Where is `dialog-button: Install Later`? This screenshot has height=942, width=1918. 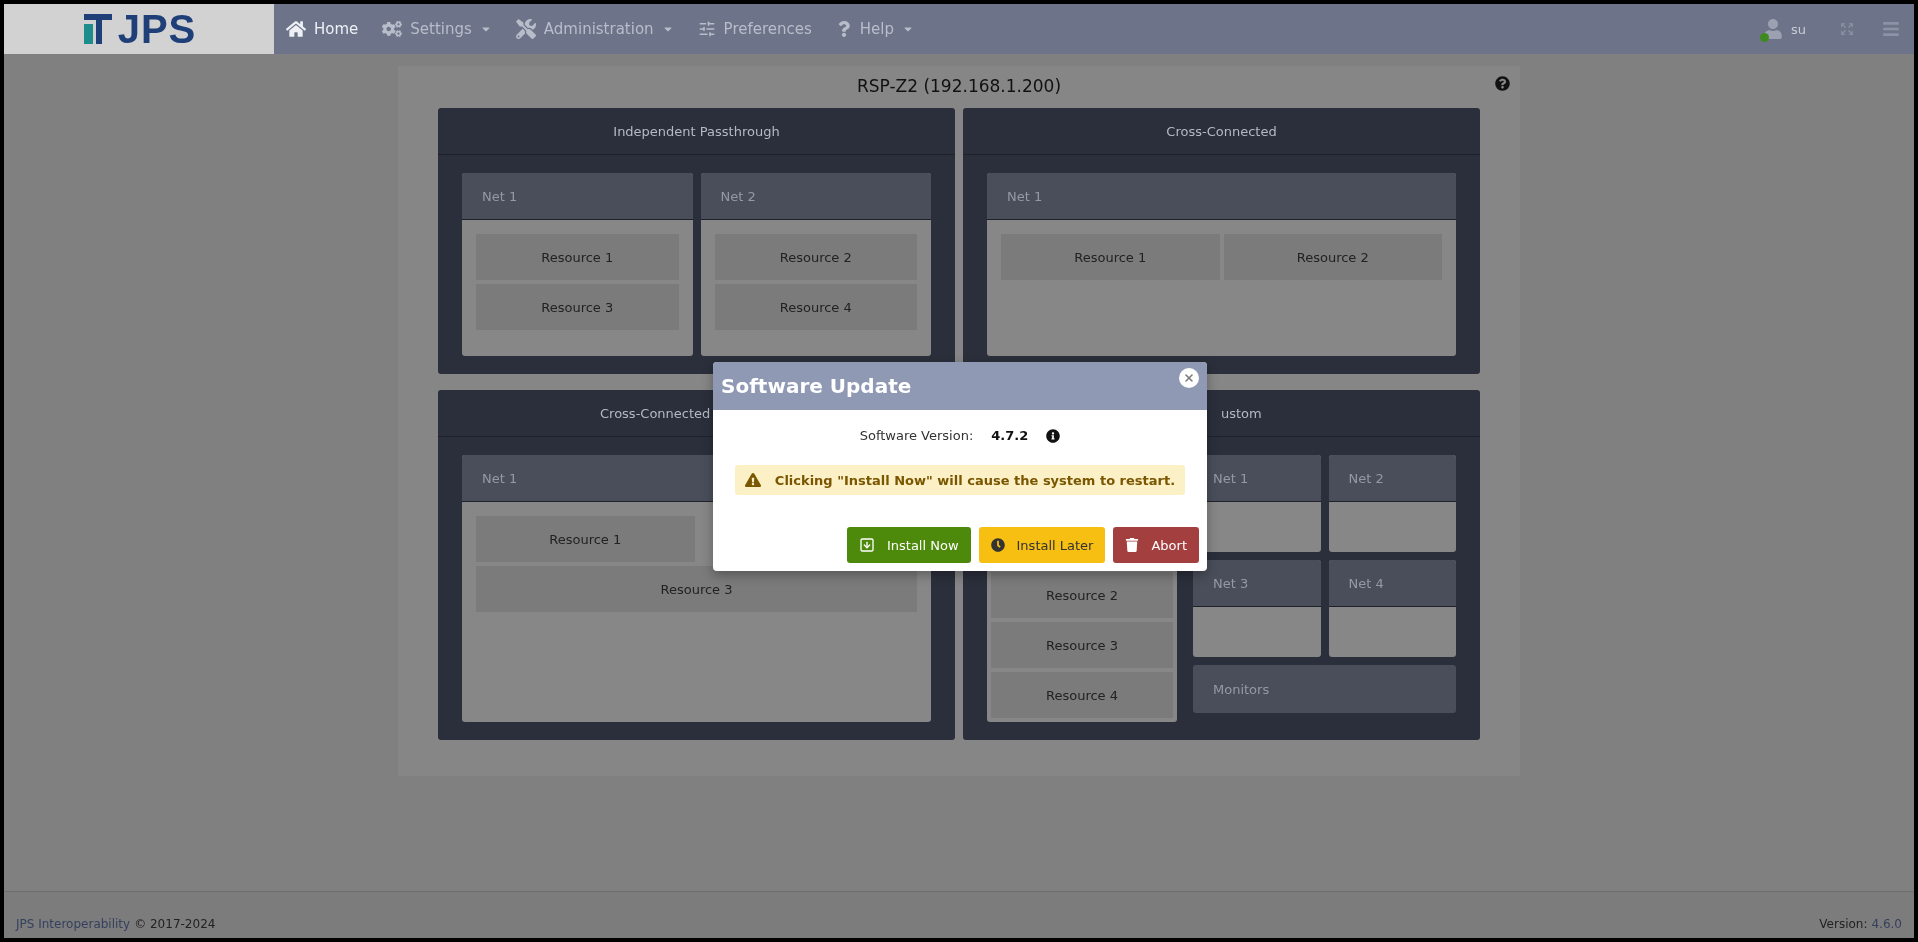
dialog-button: Install Later is located at coordinates (1042, 545).